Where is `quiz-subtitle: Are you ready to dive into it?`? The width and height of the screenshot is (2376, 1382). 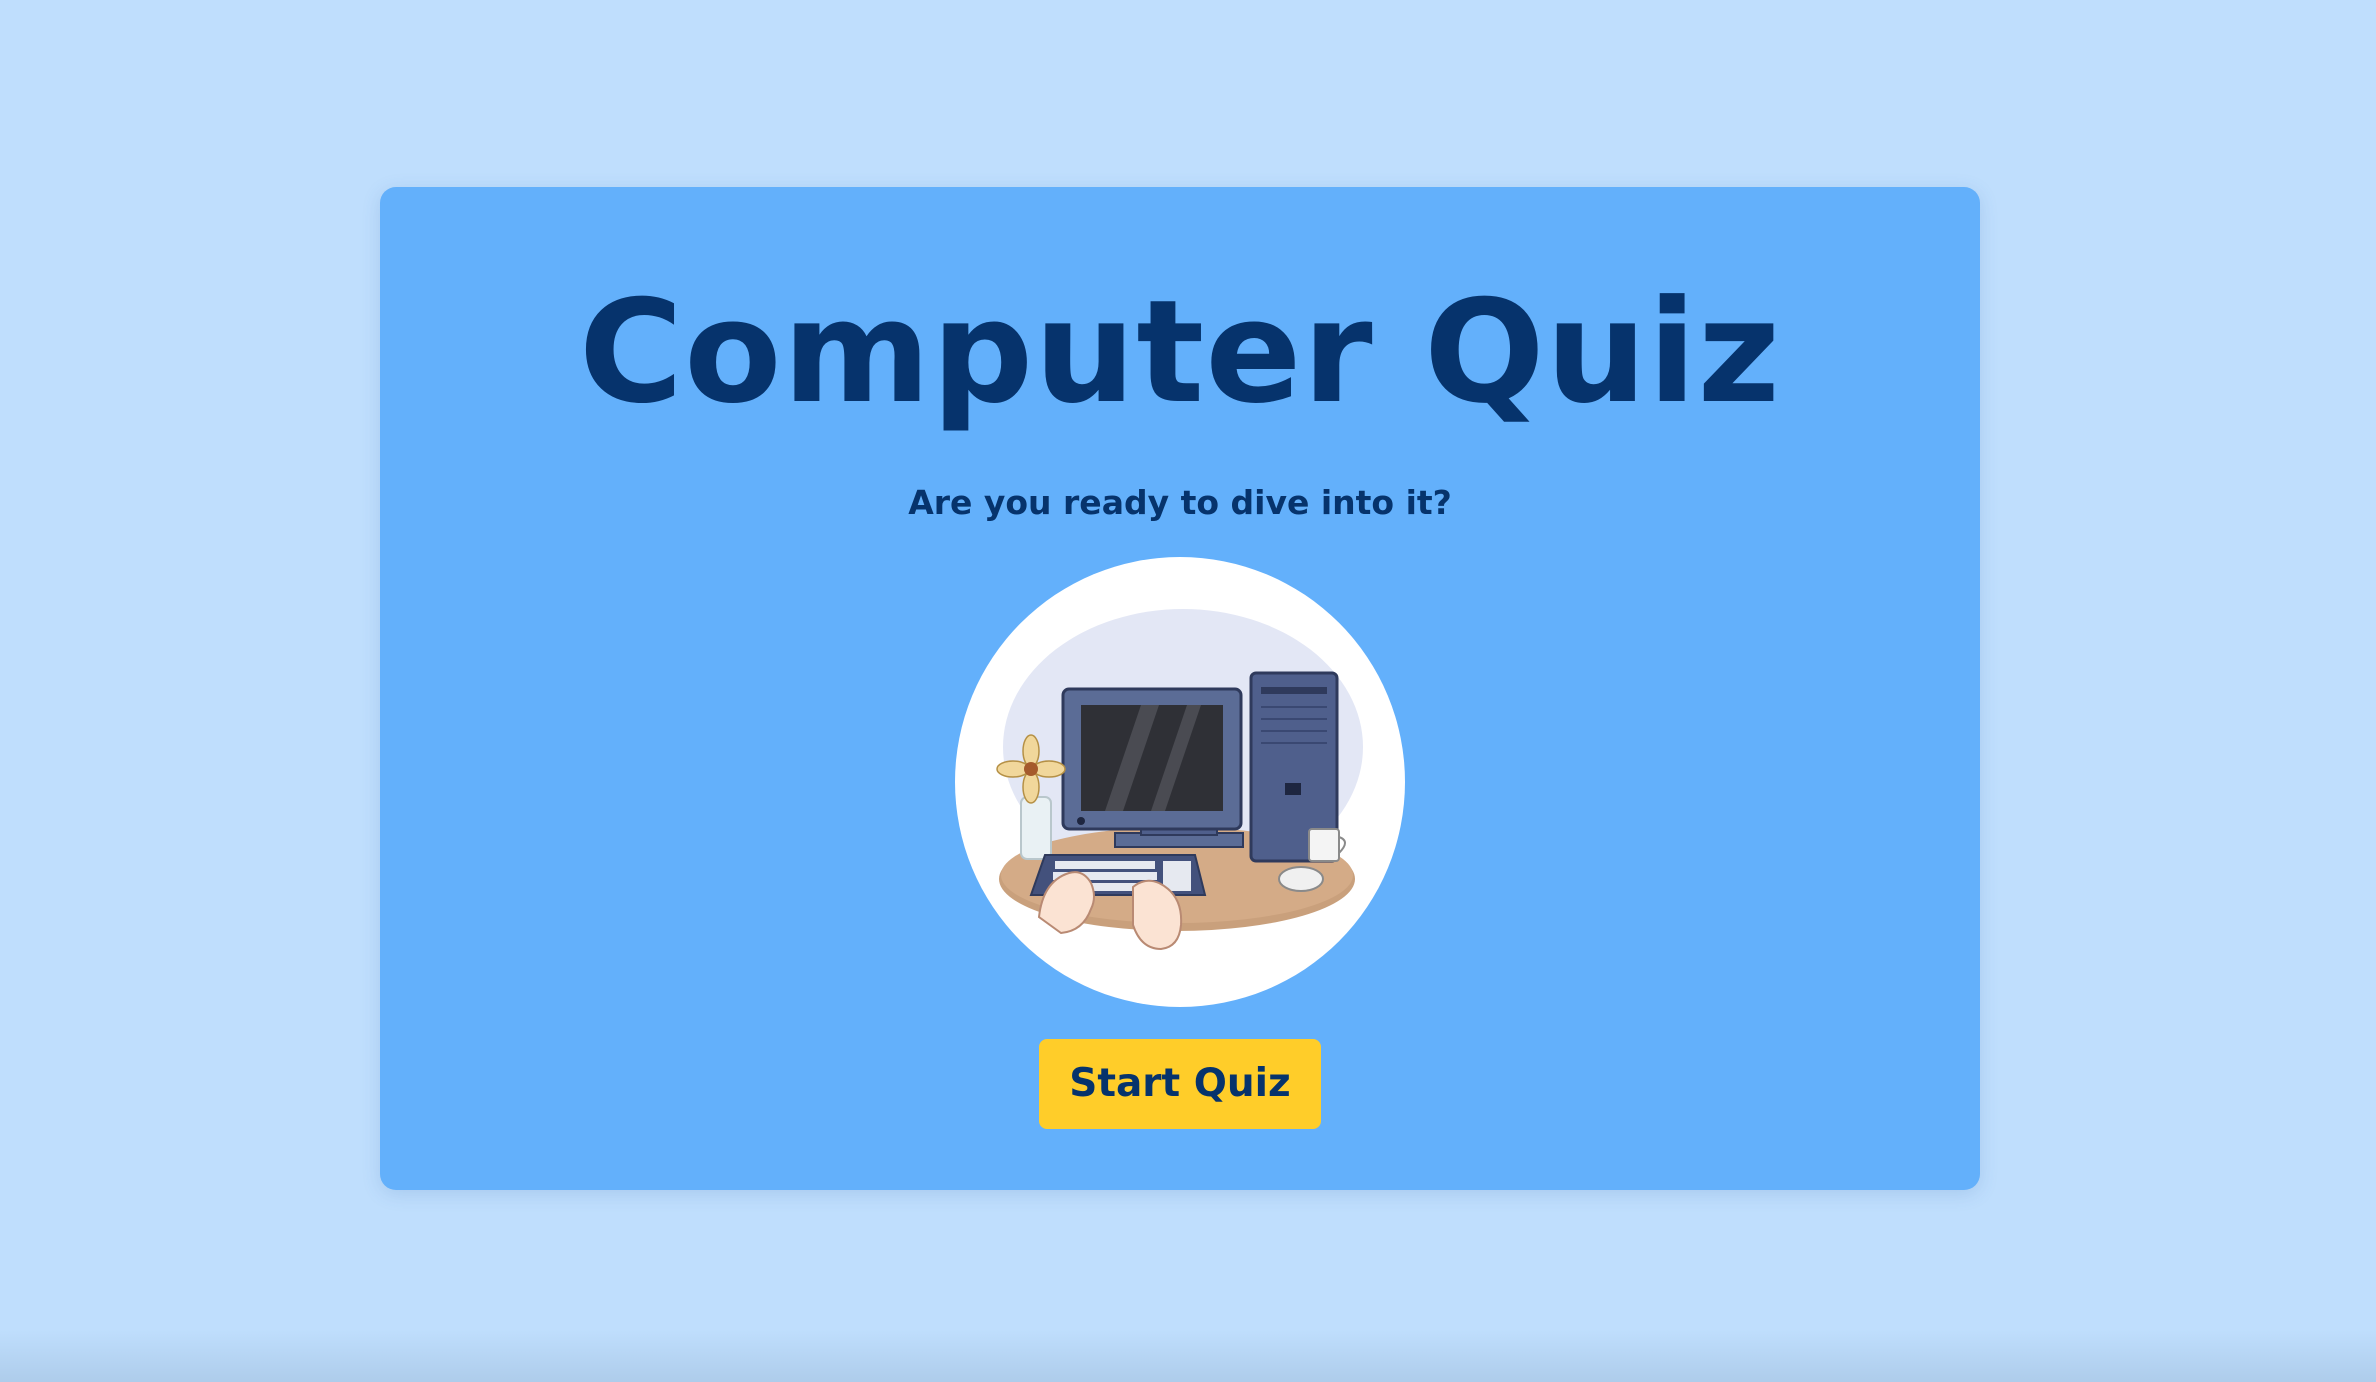 quiz-subtitle: Are you ready to dive into it? is located at coordinates (1180, 503).